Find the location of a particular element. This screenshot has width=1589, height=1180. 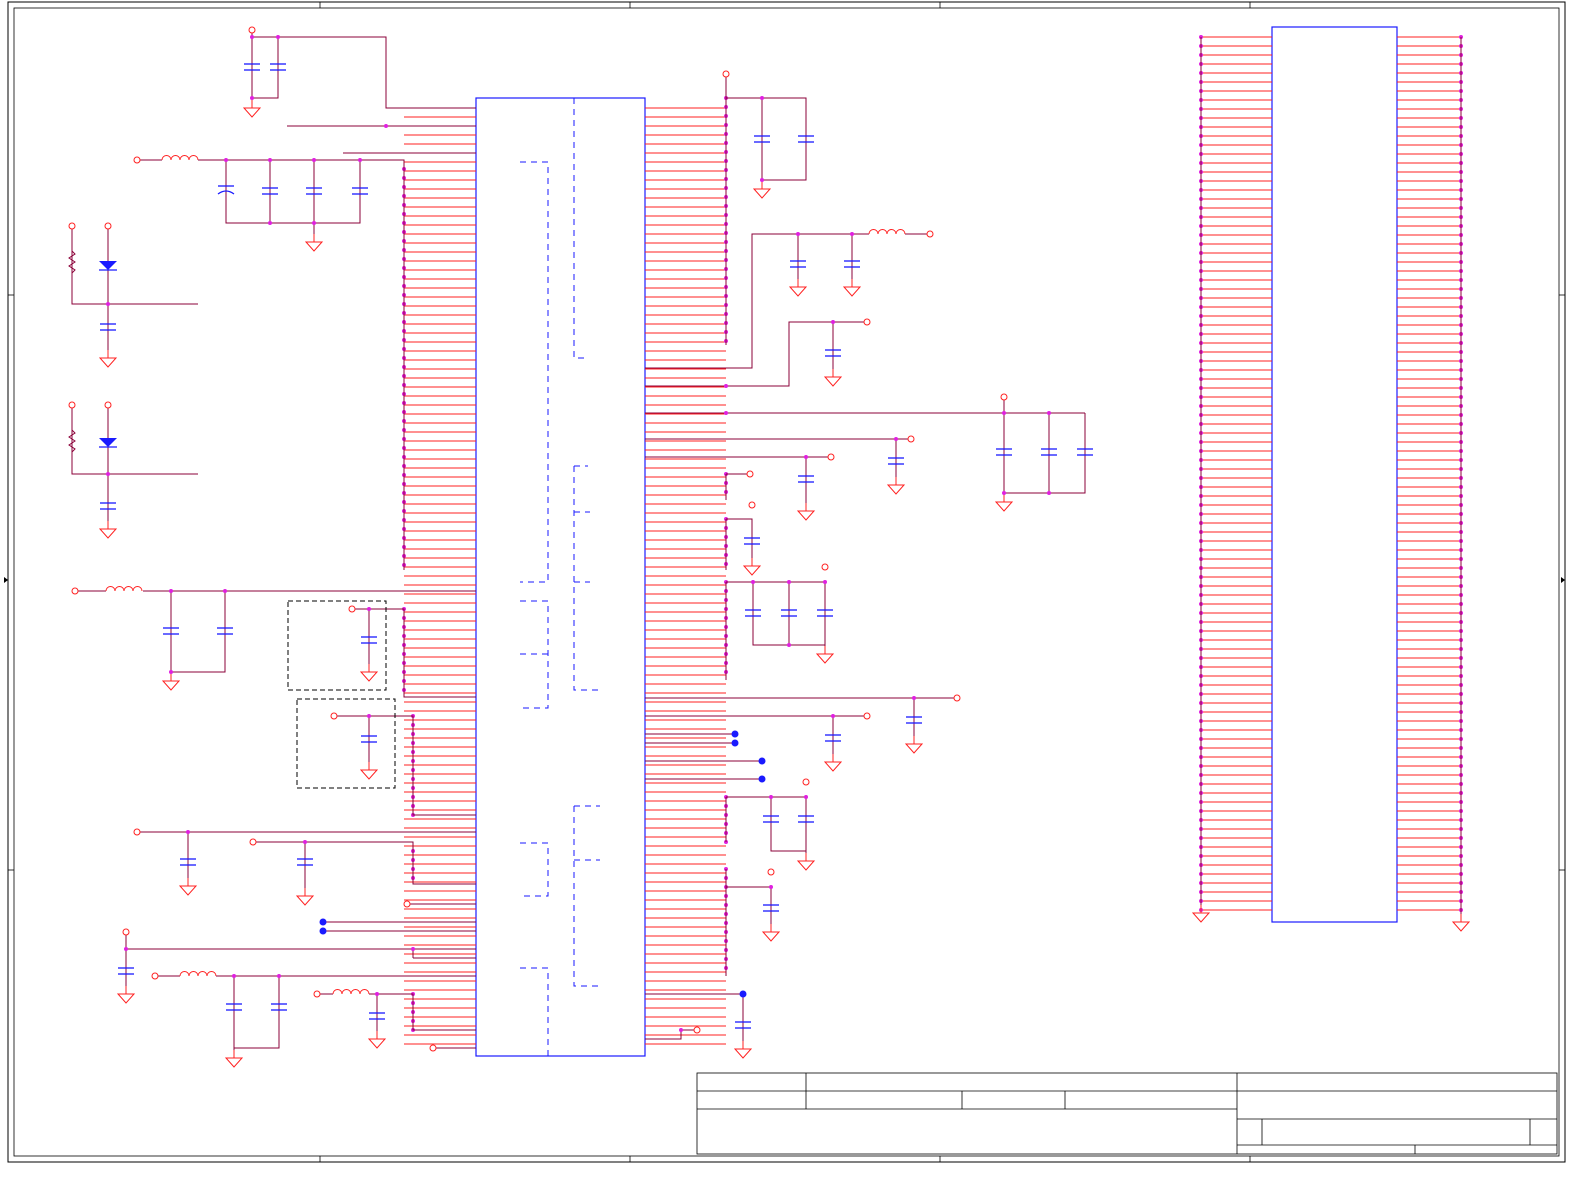

ground-icon is located at coordinates (252, 108).